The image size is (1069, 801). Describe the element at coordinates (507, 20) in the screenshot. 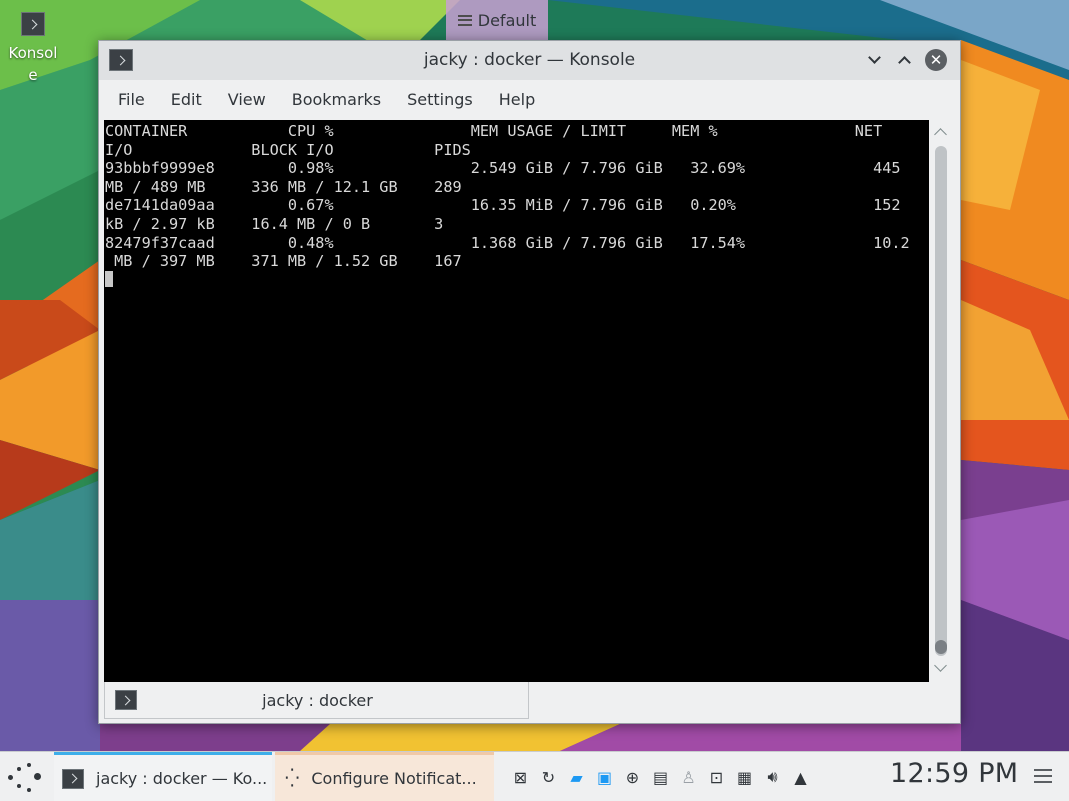

I see `activity-label: Default` at that location.